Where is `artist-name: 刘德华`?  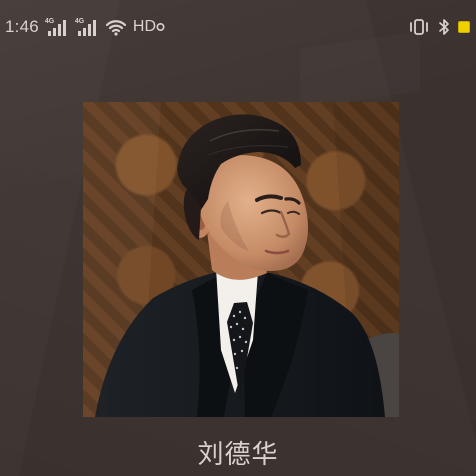
artist-name: 刘德华 is located at coordinates (238, 455).